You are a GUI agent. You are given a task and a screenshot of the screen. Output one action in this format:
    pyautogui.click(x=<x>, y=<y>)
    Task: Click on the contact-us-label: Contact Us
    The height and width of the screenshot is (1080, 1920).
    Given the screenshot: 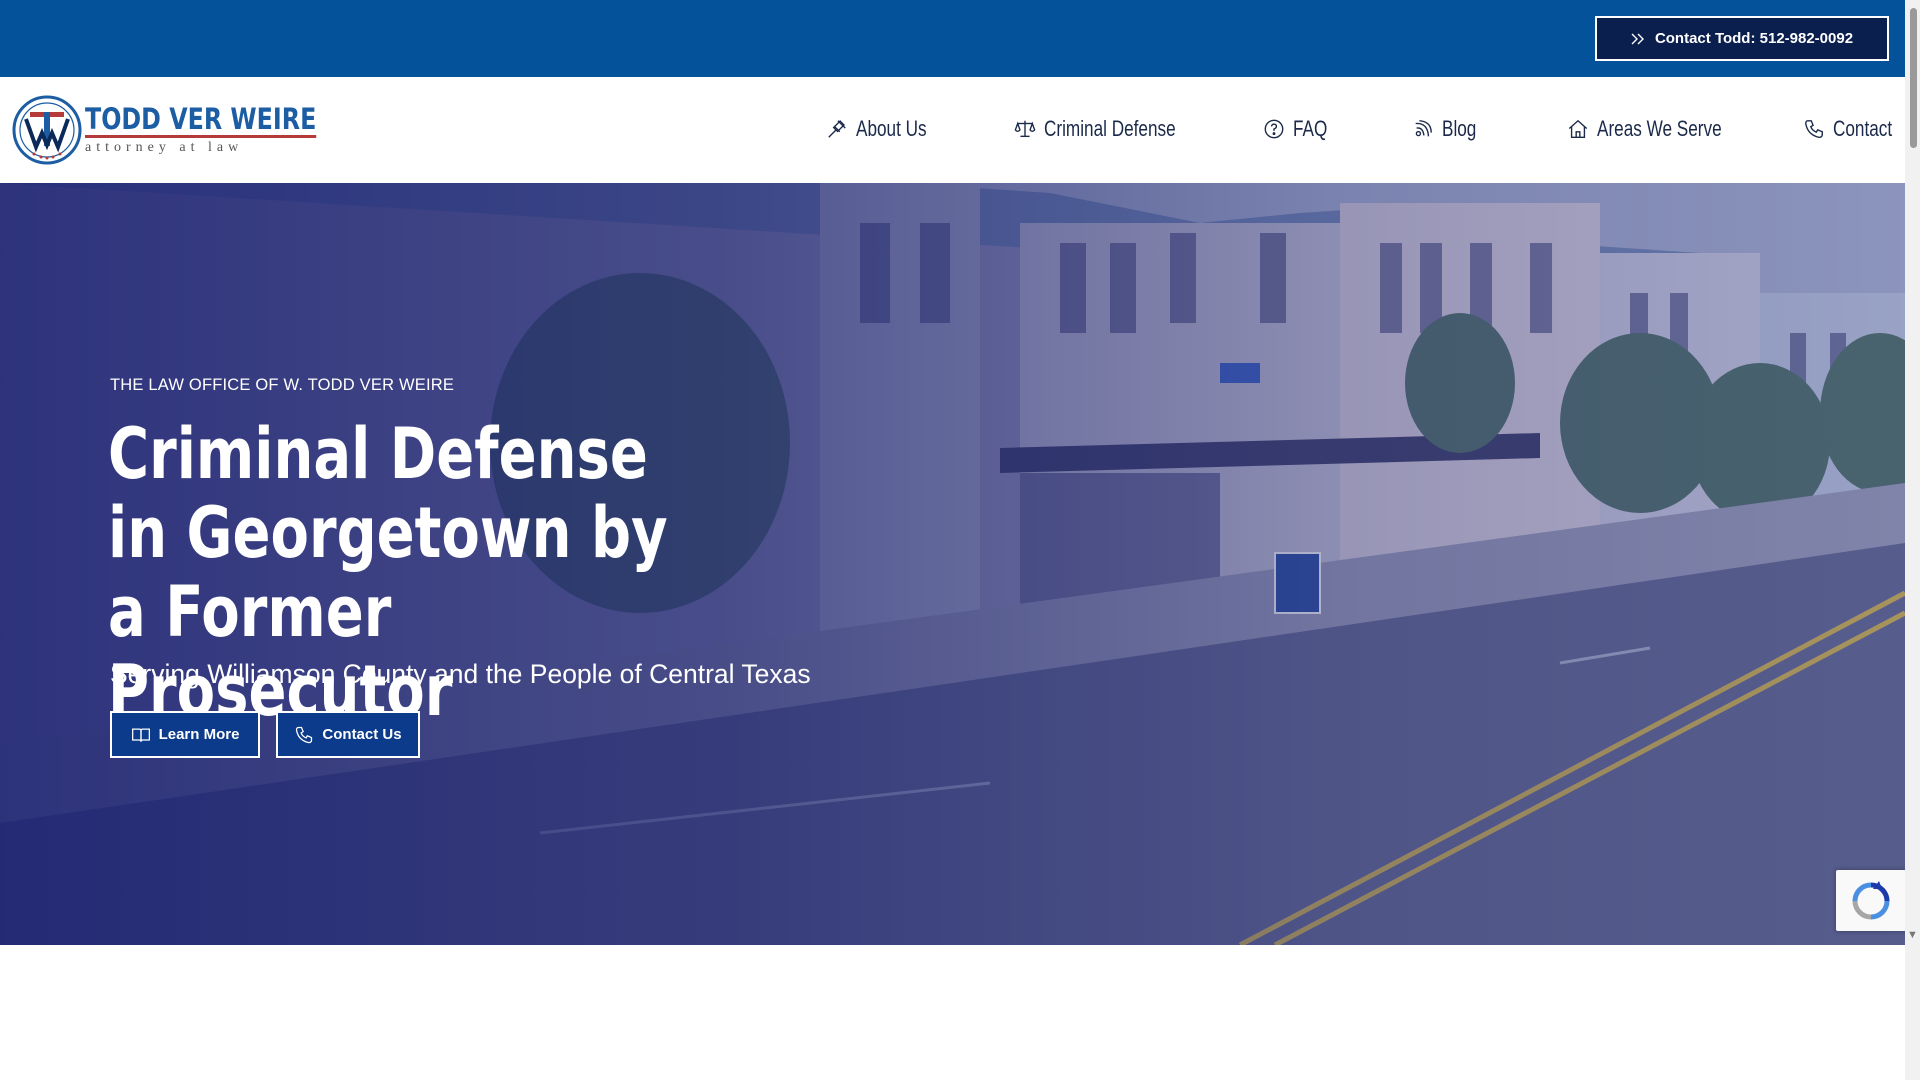 What is the action you would take?
    pyautogui.click(x=362, y=734)
    